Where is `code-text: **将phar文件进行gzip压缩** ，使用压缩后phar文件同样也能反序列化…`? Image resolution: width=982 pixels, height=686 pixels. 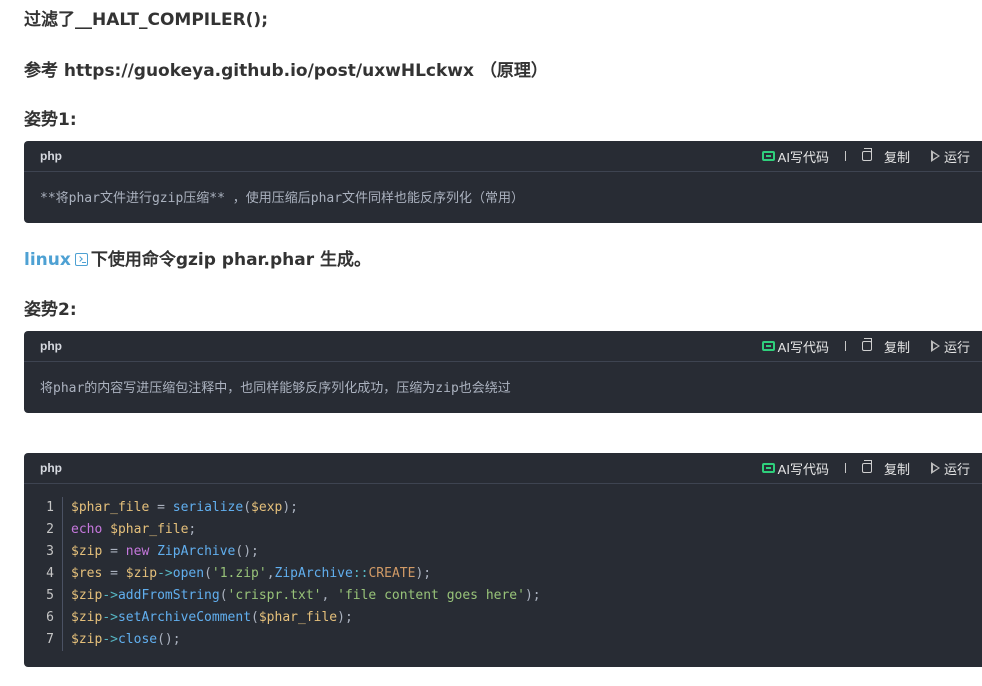 code-text: **将phar文件进行gzip压缩** ，使用压缩后phar文件同样也能反序列化… is located at coordinates (282, 198).